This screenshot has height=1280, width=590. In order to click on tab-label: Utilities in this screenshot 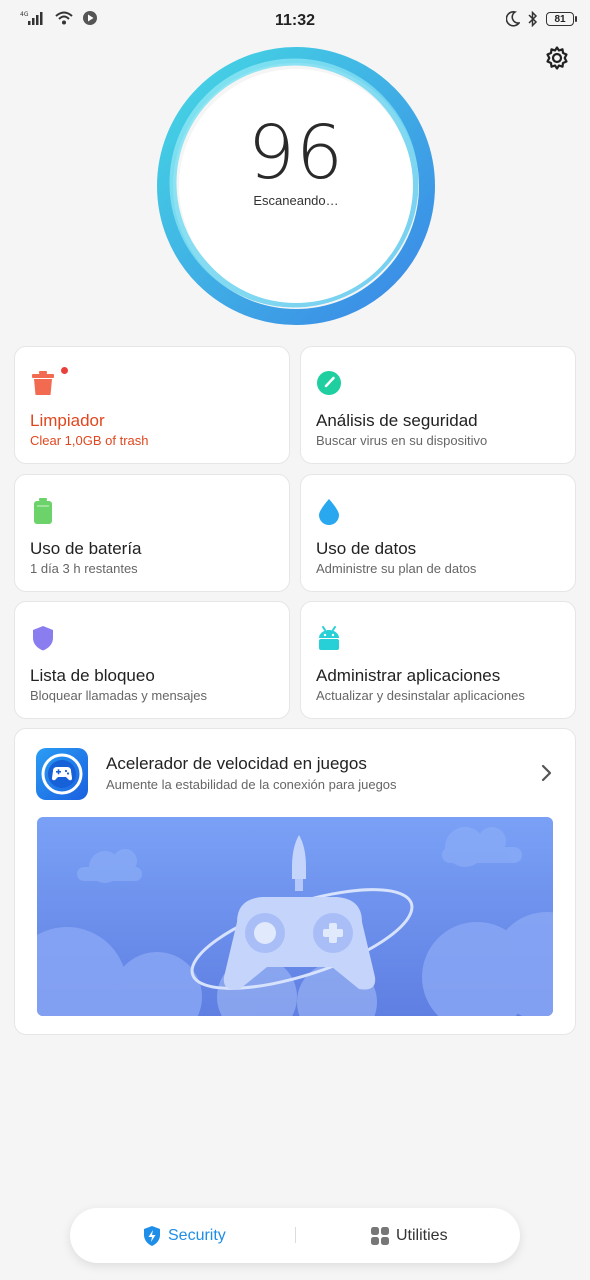, I will do `click(422, 1235)`.